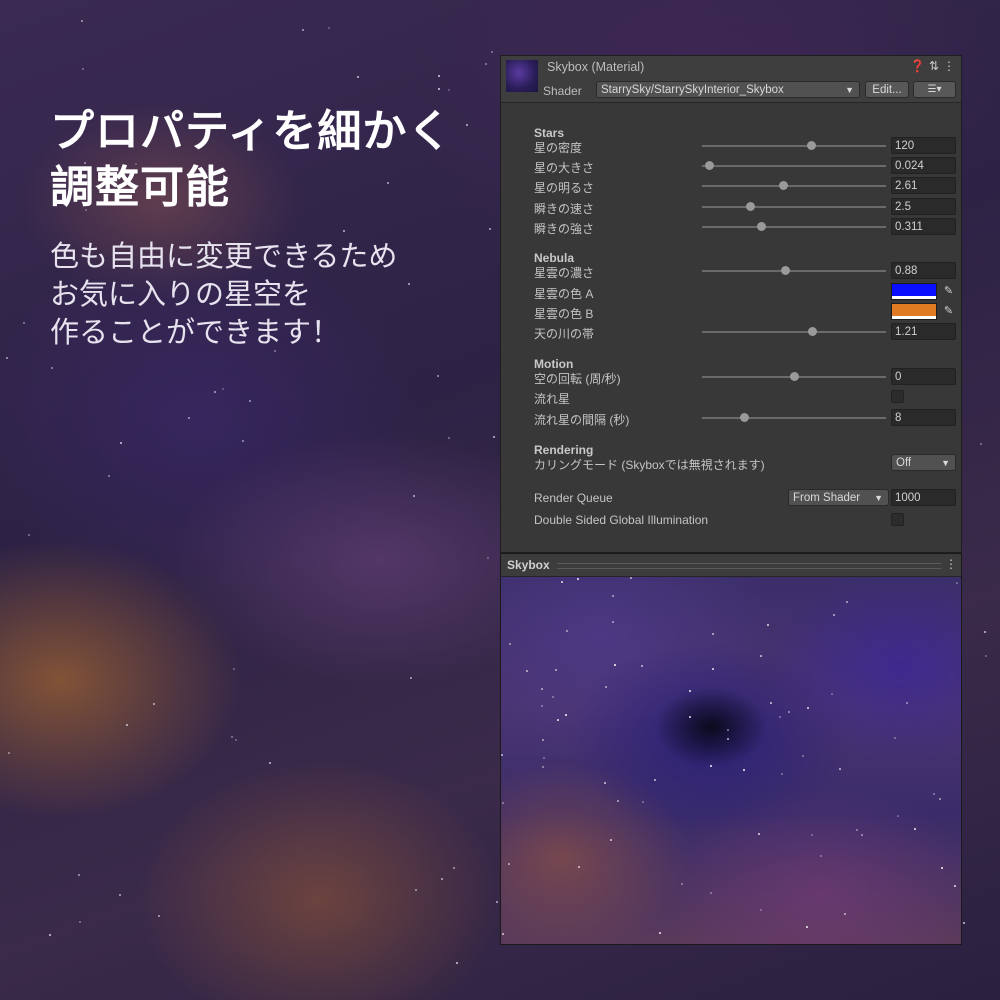  I want to click on checkbox-shooting-stars, so click(897, 396).